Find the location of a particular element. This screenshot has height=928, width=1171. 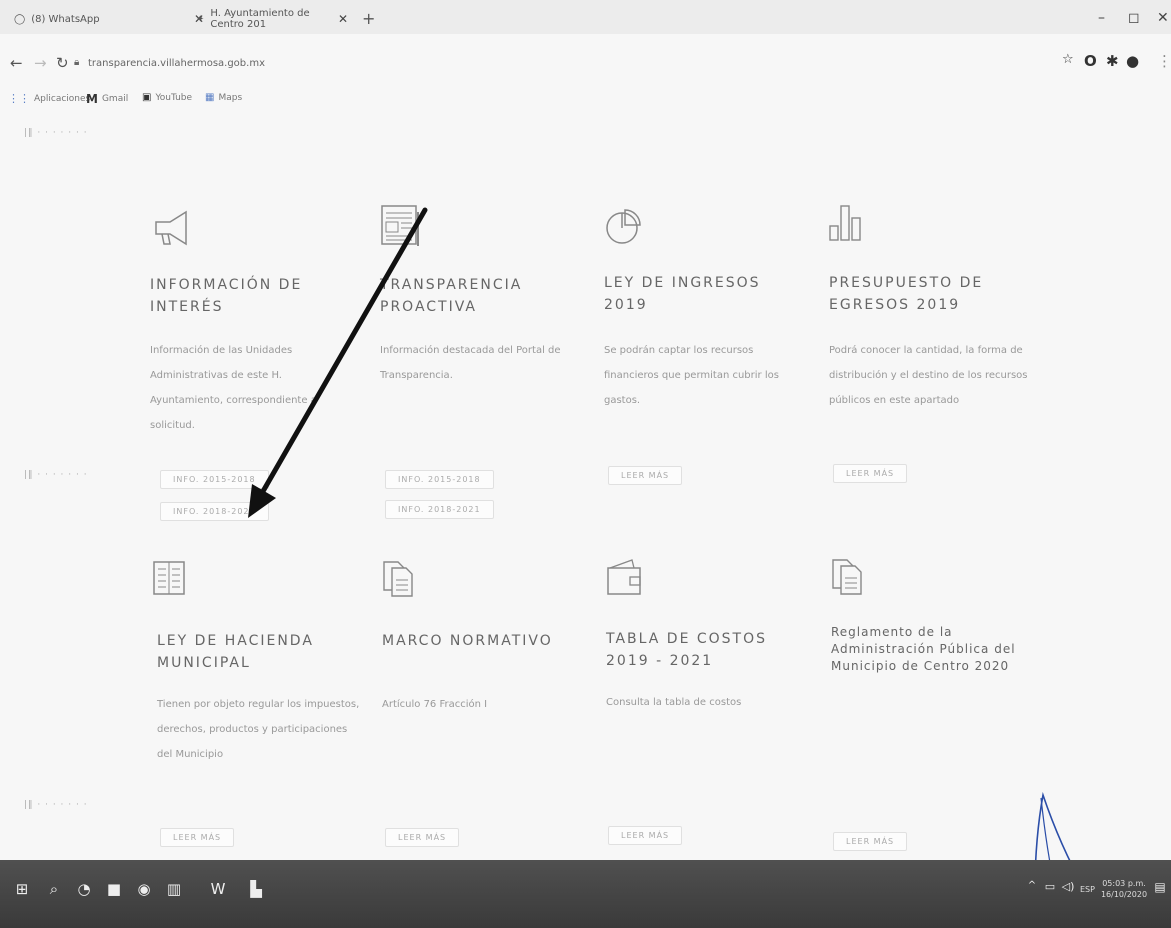

bookmark-gmail: M Gmail is located at coordinates (107, 99).